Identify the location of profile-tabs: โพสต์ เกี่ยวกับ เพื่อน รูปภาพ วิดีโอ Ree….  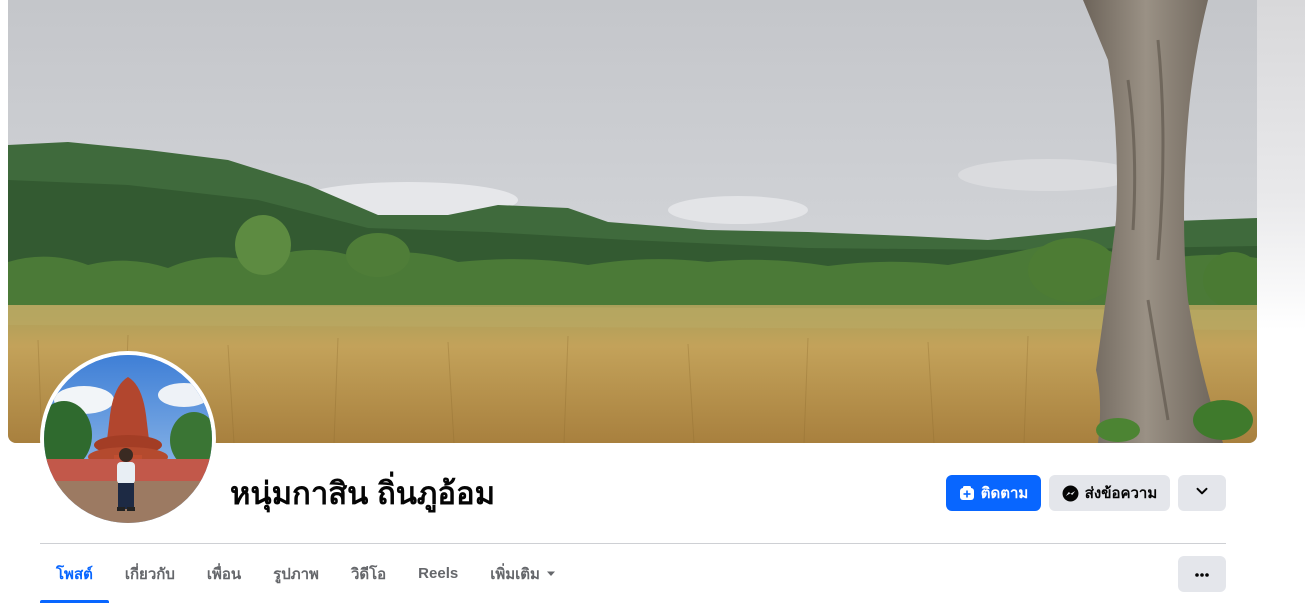
(306, 573).